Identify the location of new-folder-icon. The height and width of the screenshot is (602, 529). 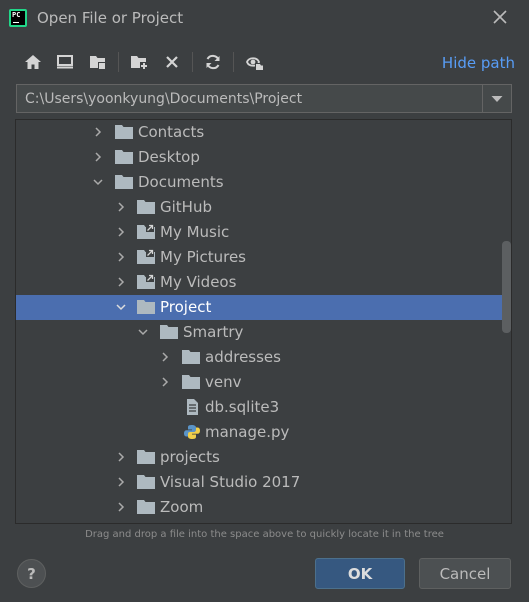
(139, 62).